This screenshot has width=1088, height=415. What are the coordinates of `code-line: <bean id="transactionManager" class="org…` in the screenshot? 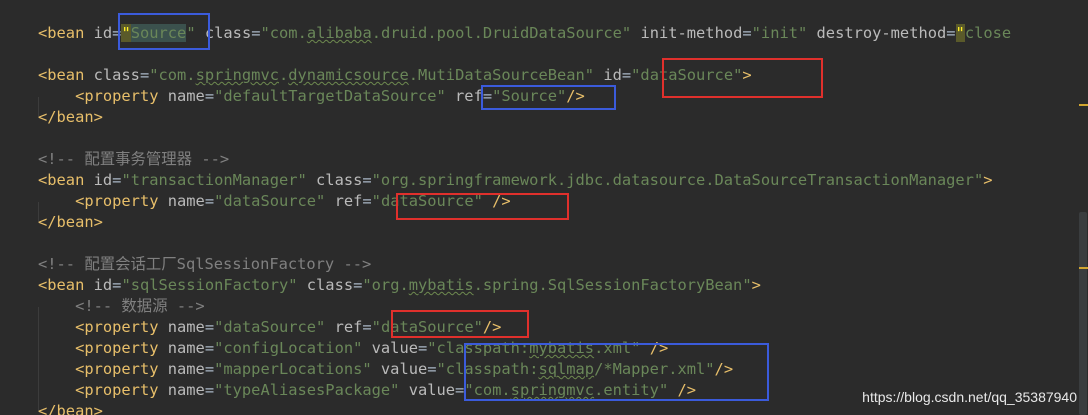 It's located at (515, 180).